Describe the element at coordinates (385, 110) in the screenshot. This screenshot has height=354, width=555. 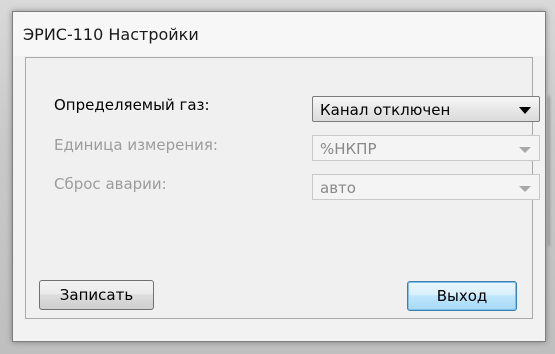
I see `gas-select-value: Канал отключен` at that location.